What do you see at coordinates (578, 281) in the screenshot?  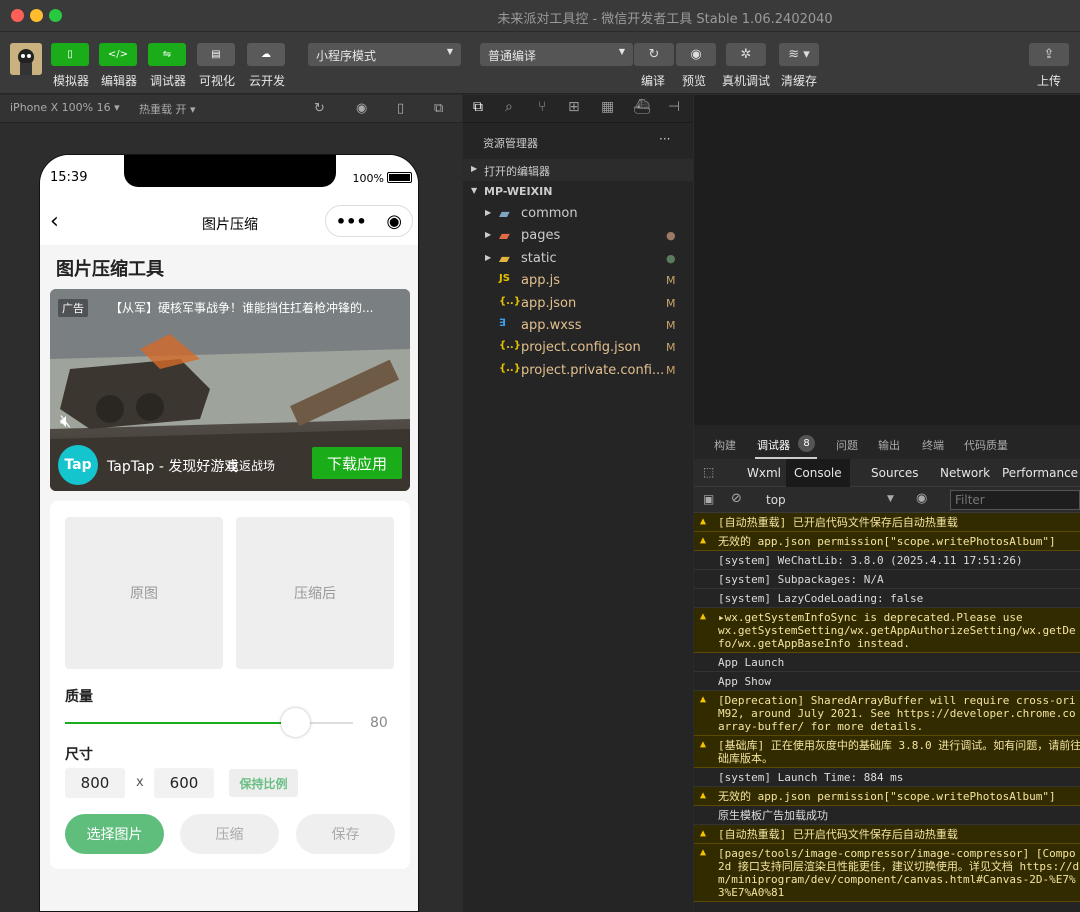 I see `file-tree-item: JS app.js M` at bounding box center [578, 281].